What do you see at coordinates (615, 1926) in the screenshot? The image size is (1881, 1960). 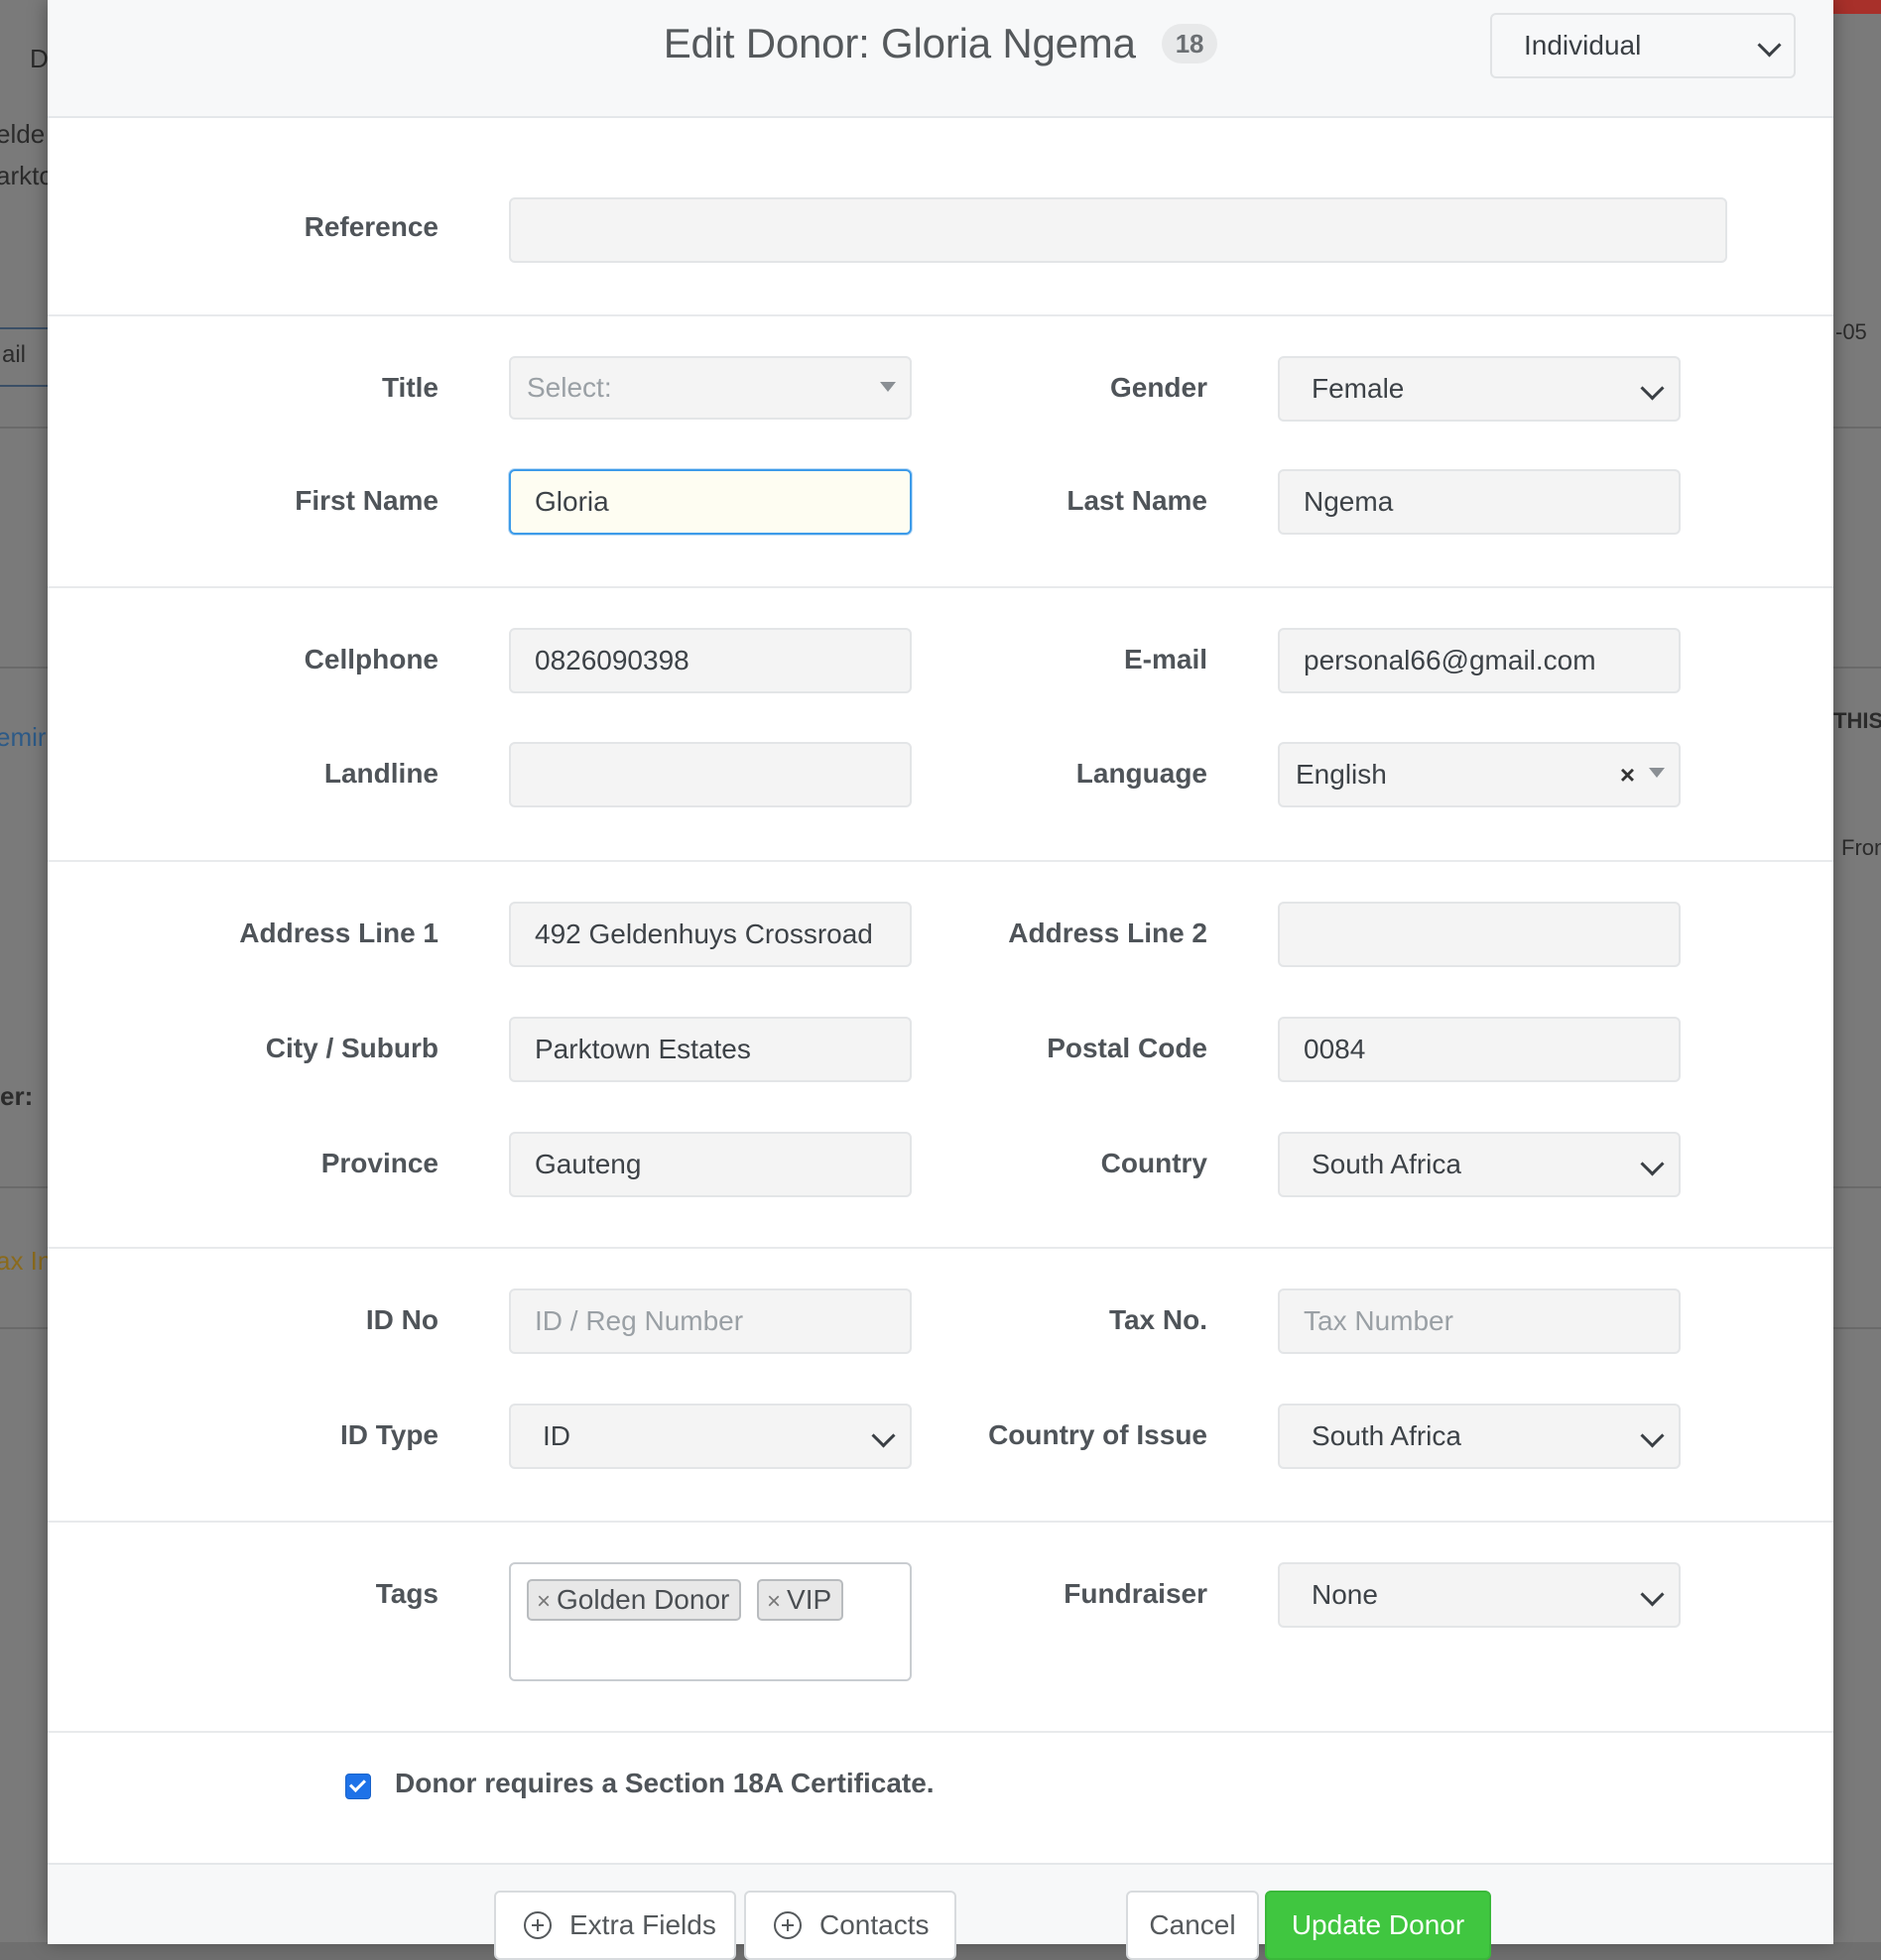 I see `extra-fields-button: Extra Fields` at bounding box center [615, 1926].